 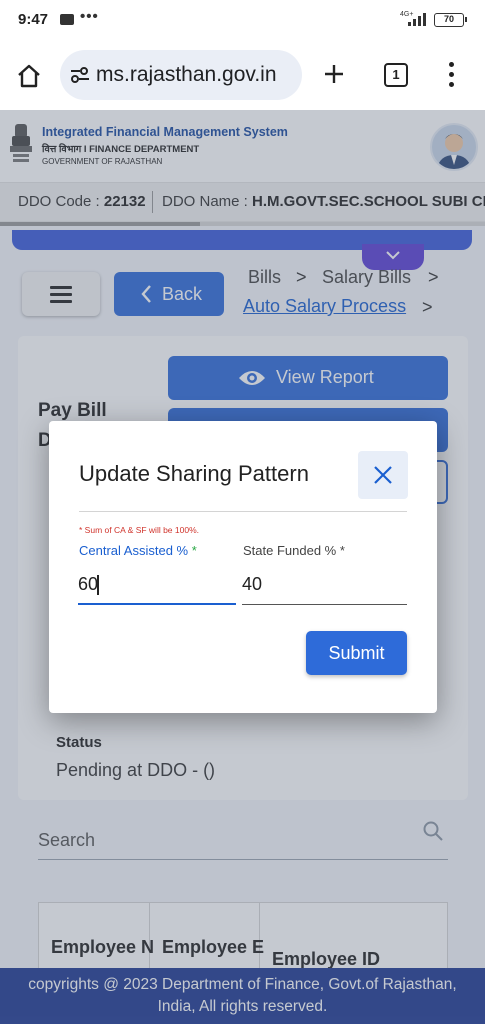 I want to click on tab-switcher-icon: 1, so click(x=396, y=75).